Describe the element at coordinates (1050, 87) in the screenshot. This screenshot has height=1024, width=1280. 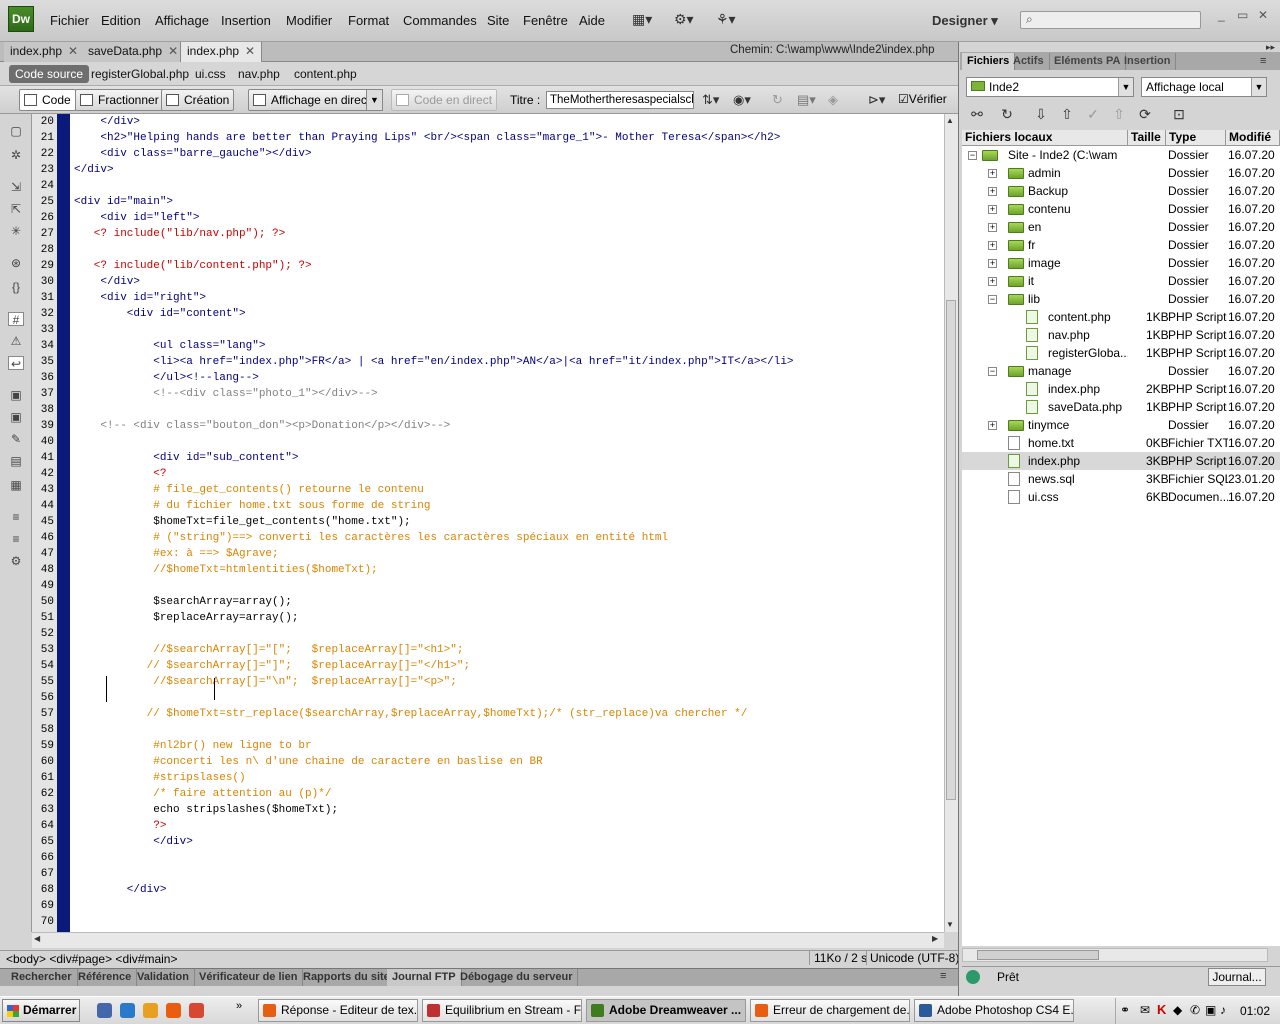
I see `site-select: Inde2 ▼` at that location.